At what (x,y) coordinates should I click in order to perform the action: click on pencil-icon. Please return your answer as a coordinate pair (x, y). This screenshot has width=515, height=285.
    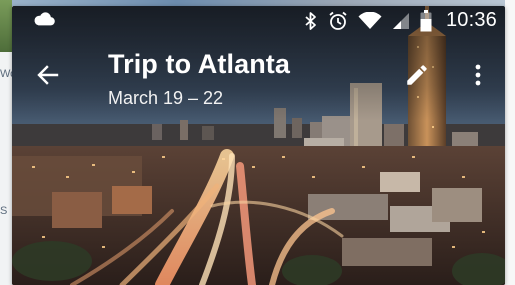
    Looking at the image, I should click on (417, 75).